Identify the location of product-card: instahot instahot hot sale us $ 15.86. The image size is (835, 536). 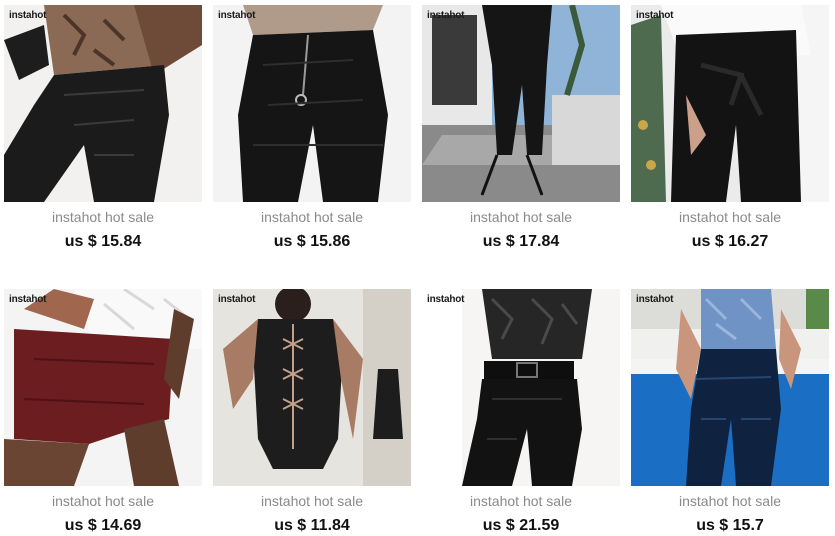
(312, 130).